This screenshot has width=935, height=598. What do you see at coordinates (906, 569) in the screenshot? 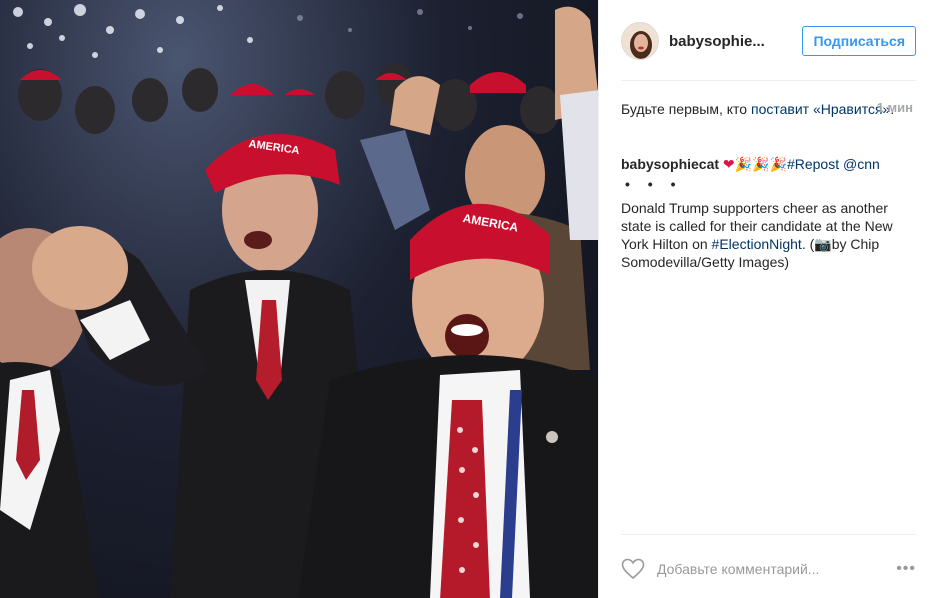
I see `more-options-icon: •••` at bounding box center [906, 569].